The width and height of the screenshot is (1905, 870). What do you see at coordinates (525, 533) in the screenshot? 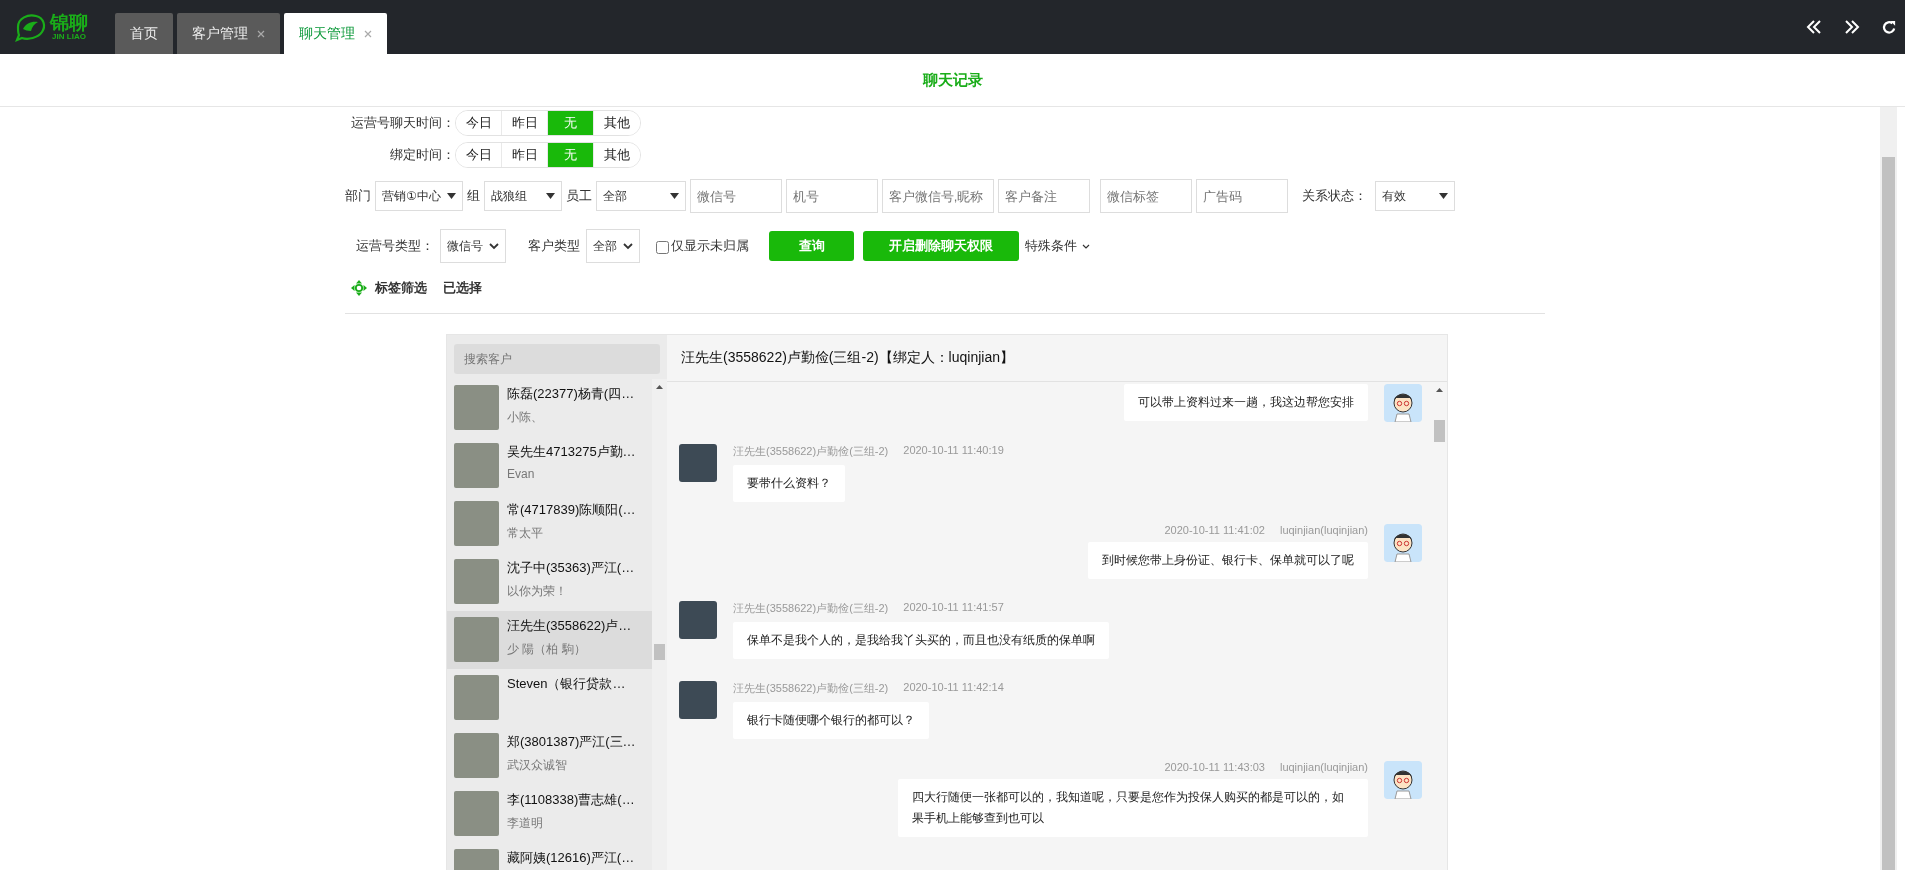
I see `contact-remark: 常太平` at bounding box center [525, 533].